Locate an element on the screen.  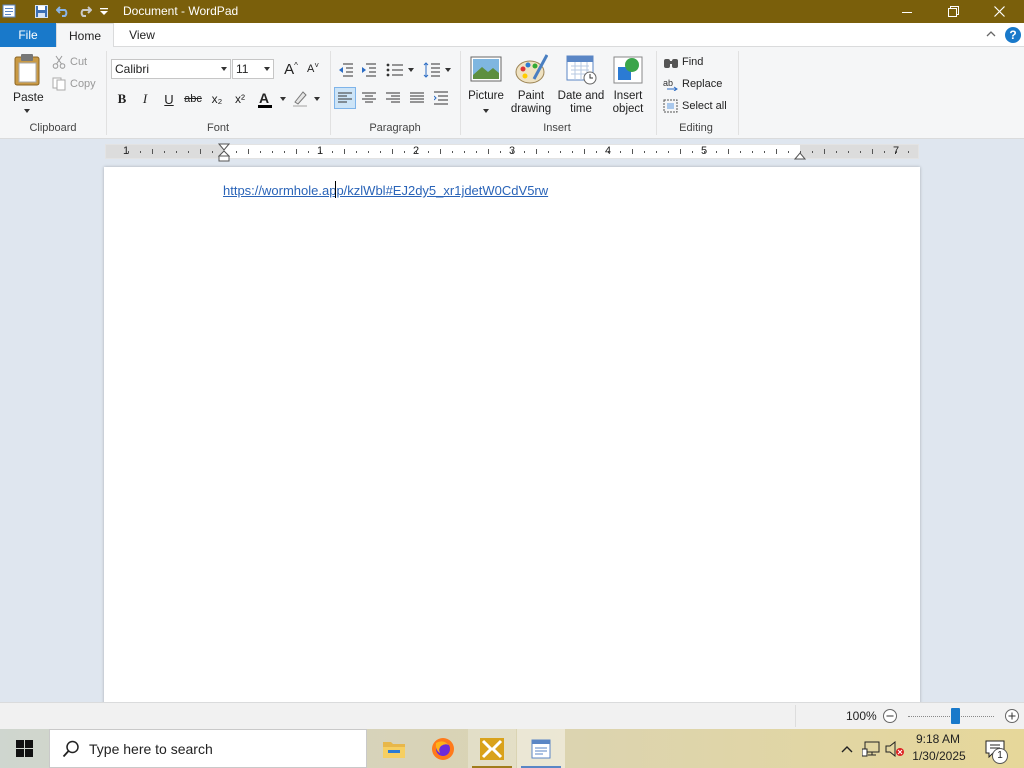
replace-label: Replace is located at coordinates (702, 84).